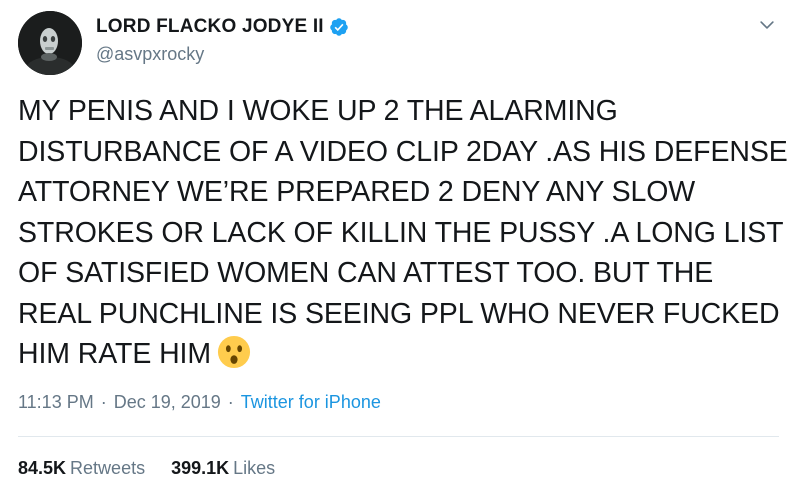 The width and height of the screenshot is (799, 500). Describe the element at coordinates (167, 402) in the screenshot. I see `tweet-date: Dec 19, 2019` at that location.